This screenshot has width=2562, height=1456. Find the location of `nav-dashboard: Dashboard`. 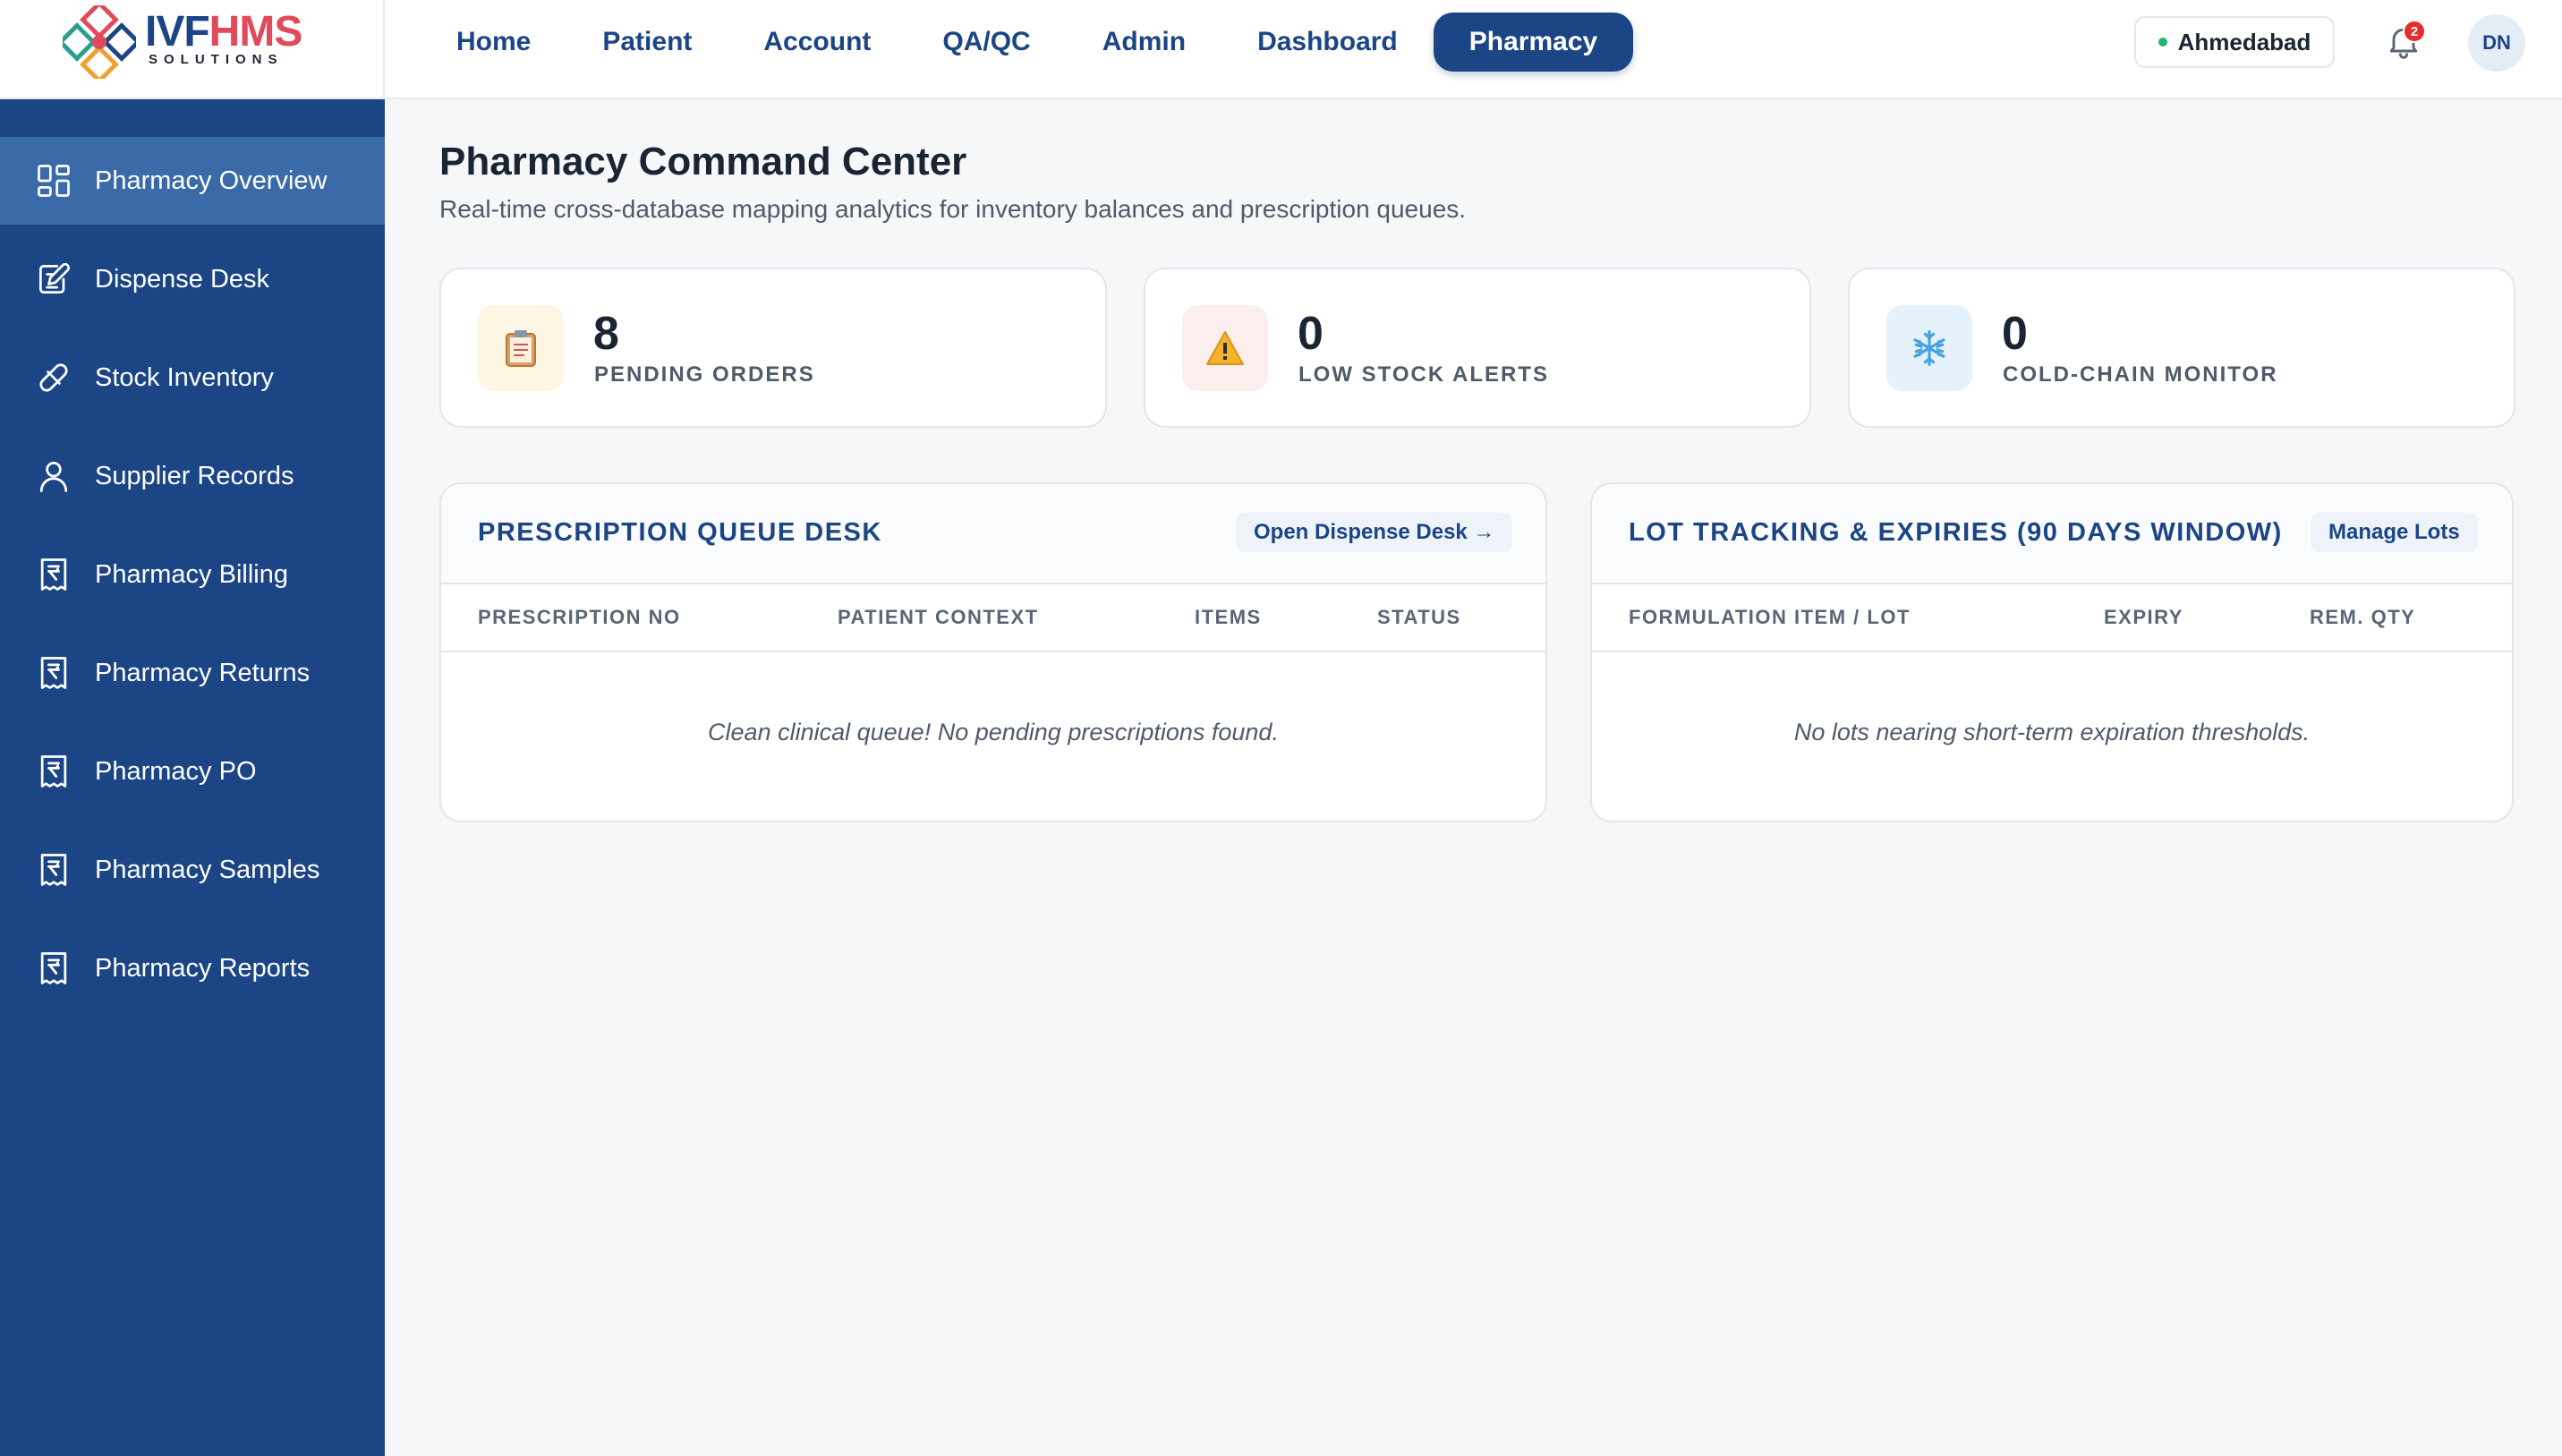

nav-dashboard: Dashboard is located at coordinates (1327, 43).